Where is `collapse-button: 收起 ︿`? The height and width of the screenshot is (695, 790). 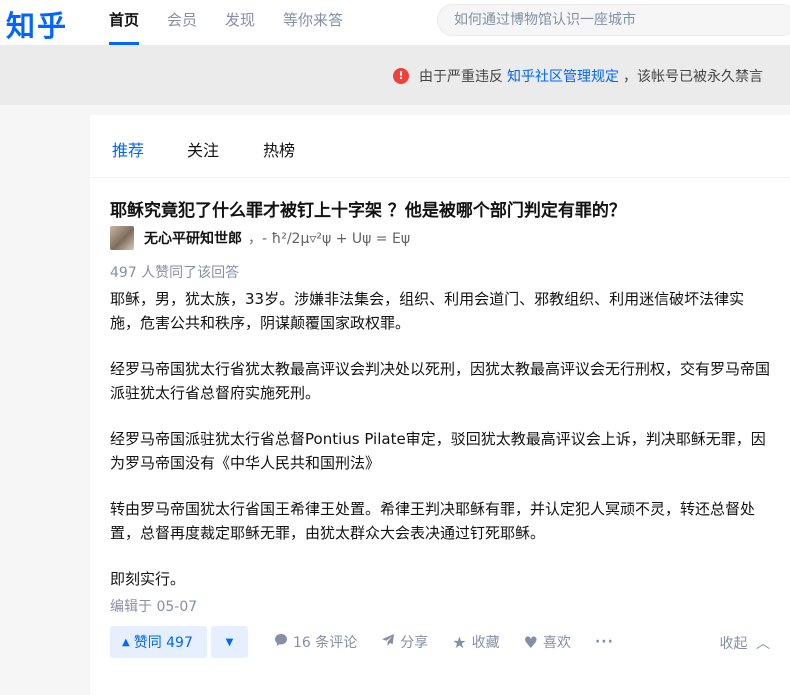 collapse-button: 收起 ︿ is located at coordinates (745, 643).